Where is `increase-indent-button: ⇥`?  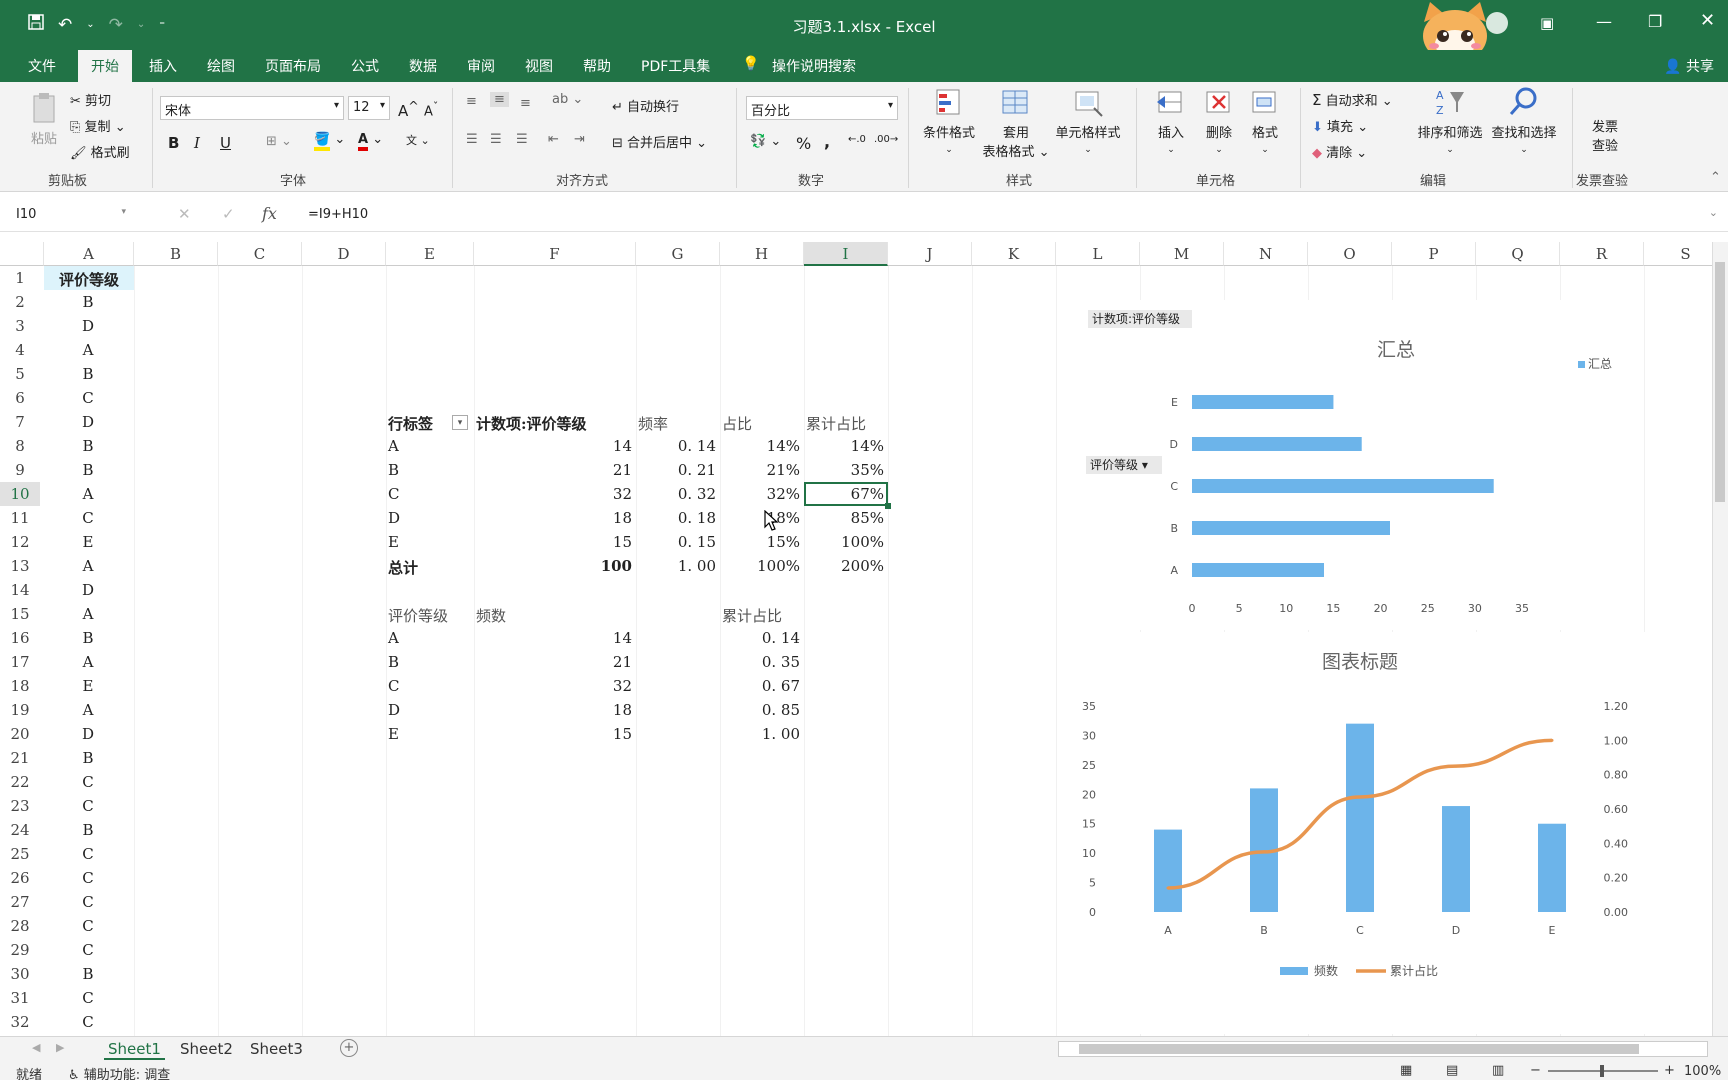
increase-indent-button: ⇥ is located at coordinates (579, 139).